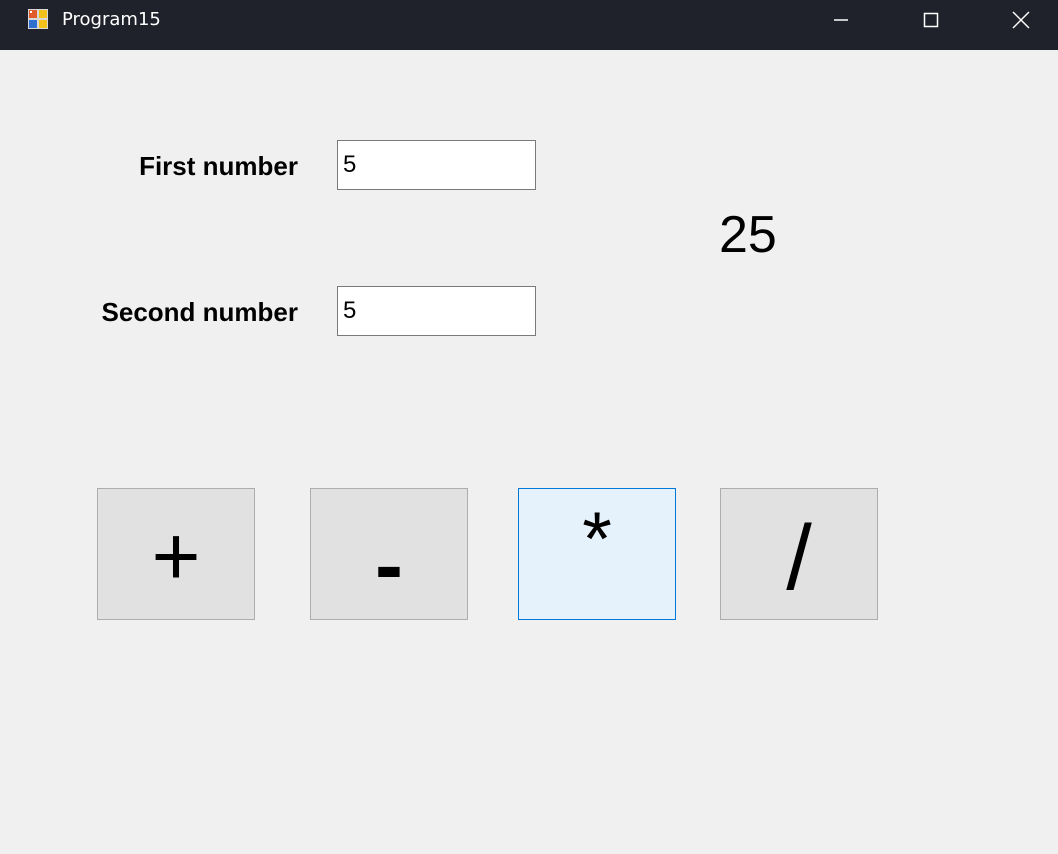  What do you see at coordinates (748, 235) in the screenshot?
I see `result-label: 25` at bounding box center [748, 235].